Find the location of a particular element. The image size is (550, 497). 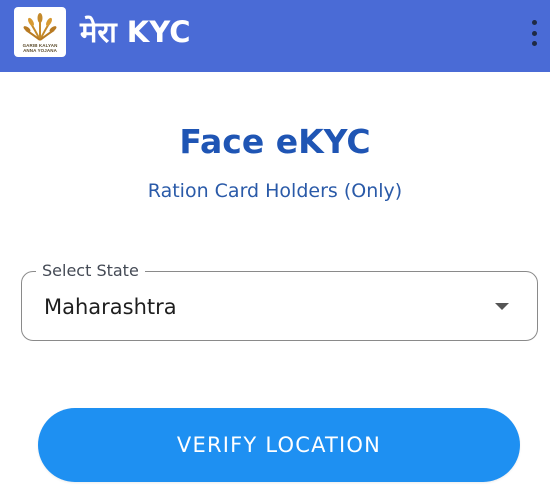

logo-text-line2: ANNA YOJANA is located at coordinates (40, 50).